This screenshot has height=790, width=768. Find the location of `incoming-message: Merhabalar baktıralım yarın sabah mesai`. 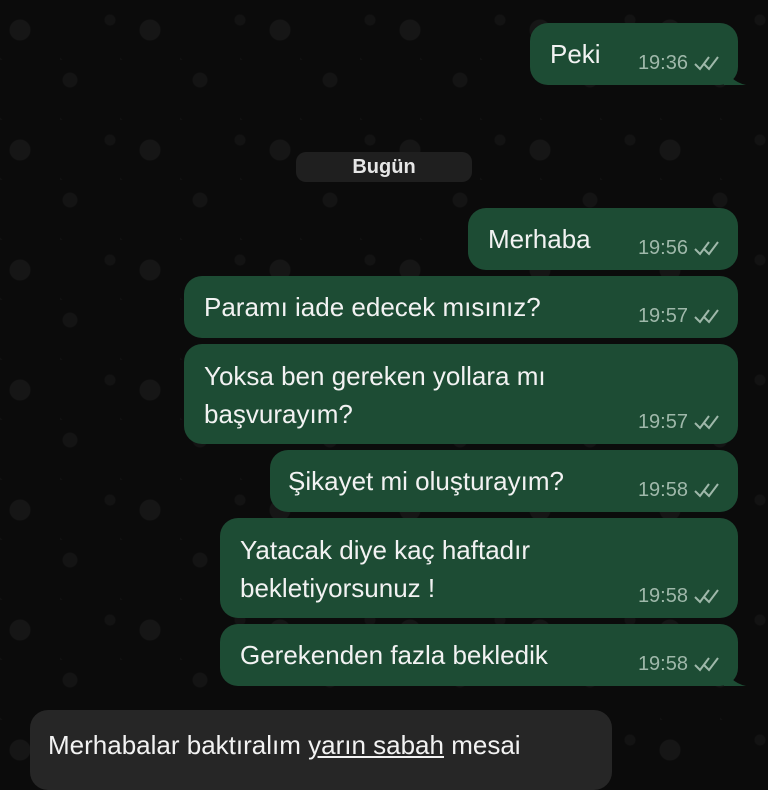

incoming-message: Merhabalar baktıralım yarın sabah mesai is located at coordinates (321, 750).